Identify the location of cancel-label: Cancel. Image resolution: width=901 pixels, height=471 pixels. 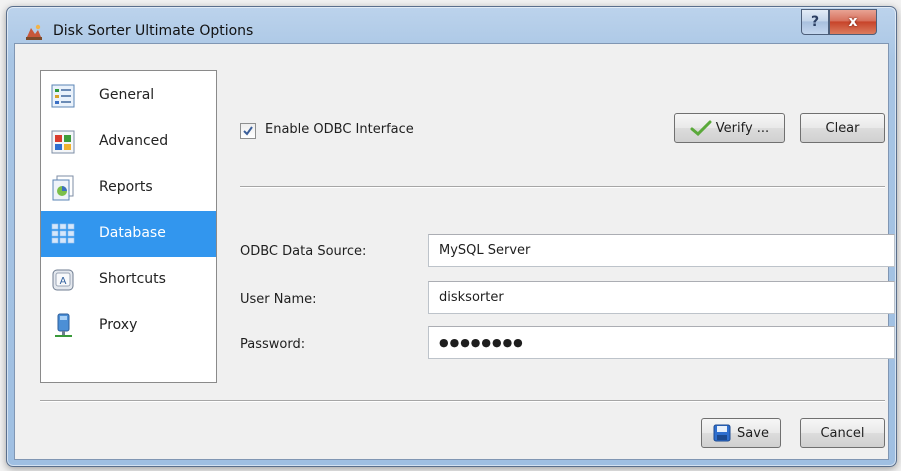
(842, 433).